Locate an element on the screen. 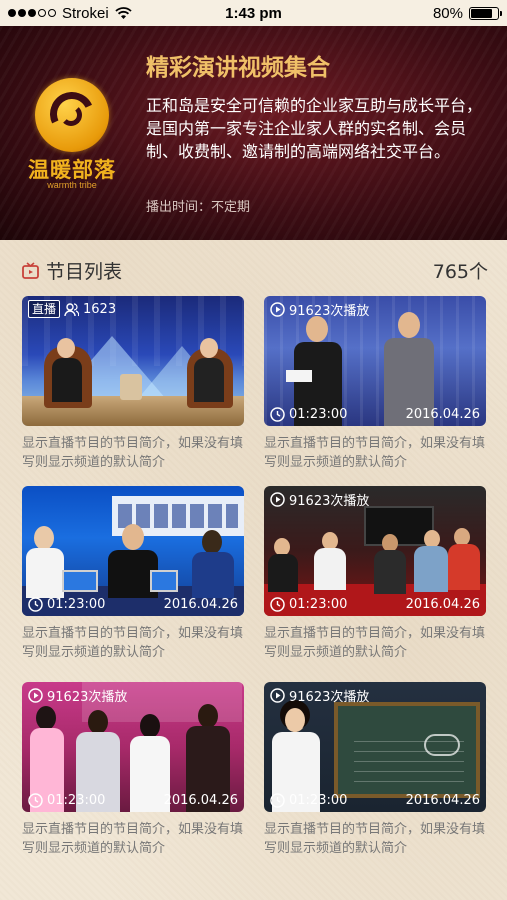 Image resolution: width=507 pixels, height=900 pixels. channel-logo: 温暖部落 warmth tribe is located at coordinates (72, 137).